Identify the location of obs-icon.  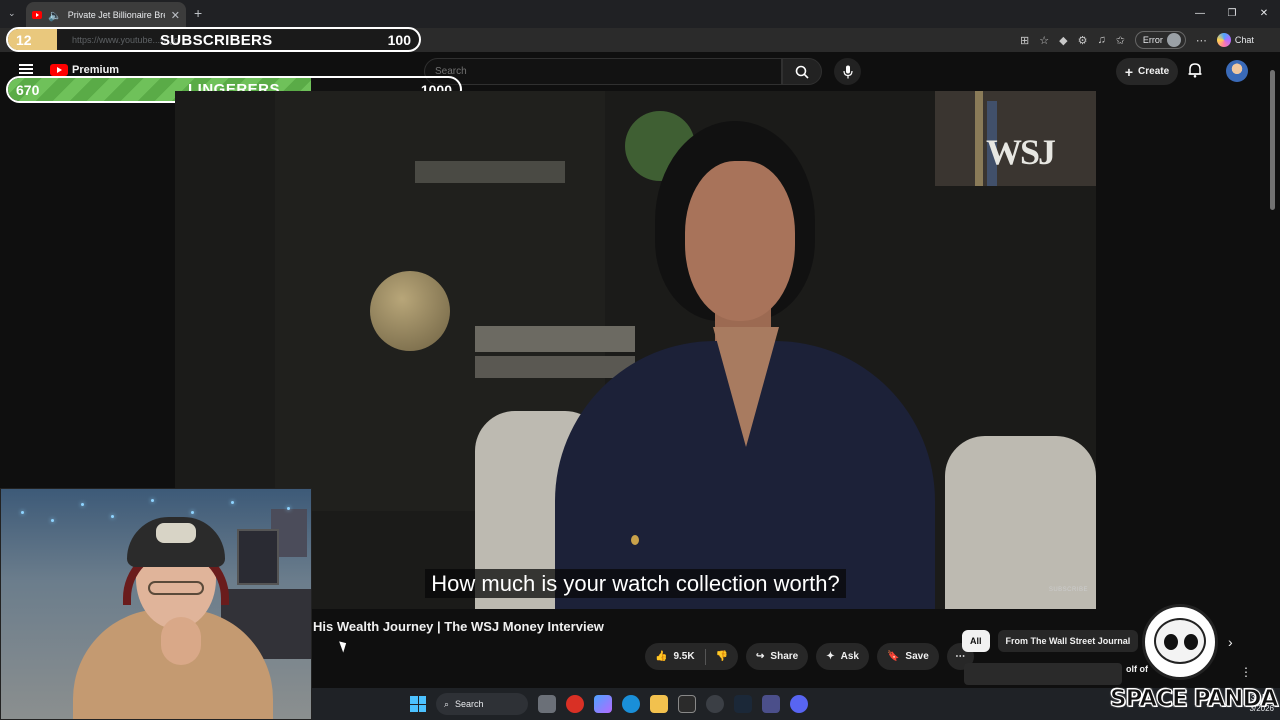
(715, 704).